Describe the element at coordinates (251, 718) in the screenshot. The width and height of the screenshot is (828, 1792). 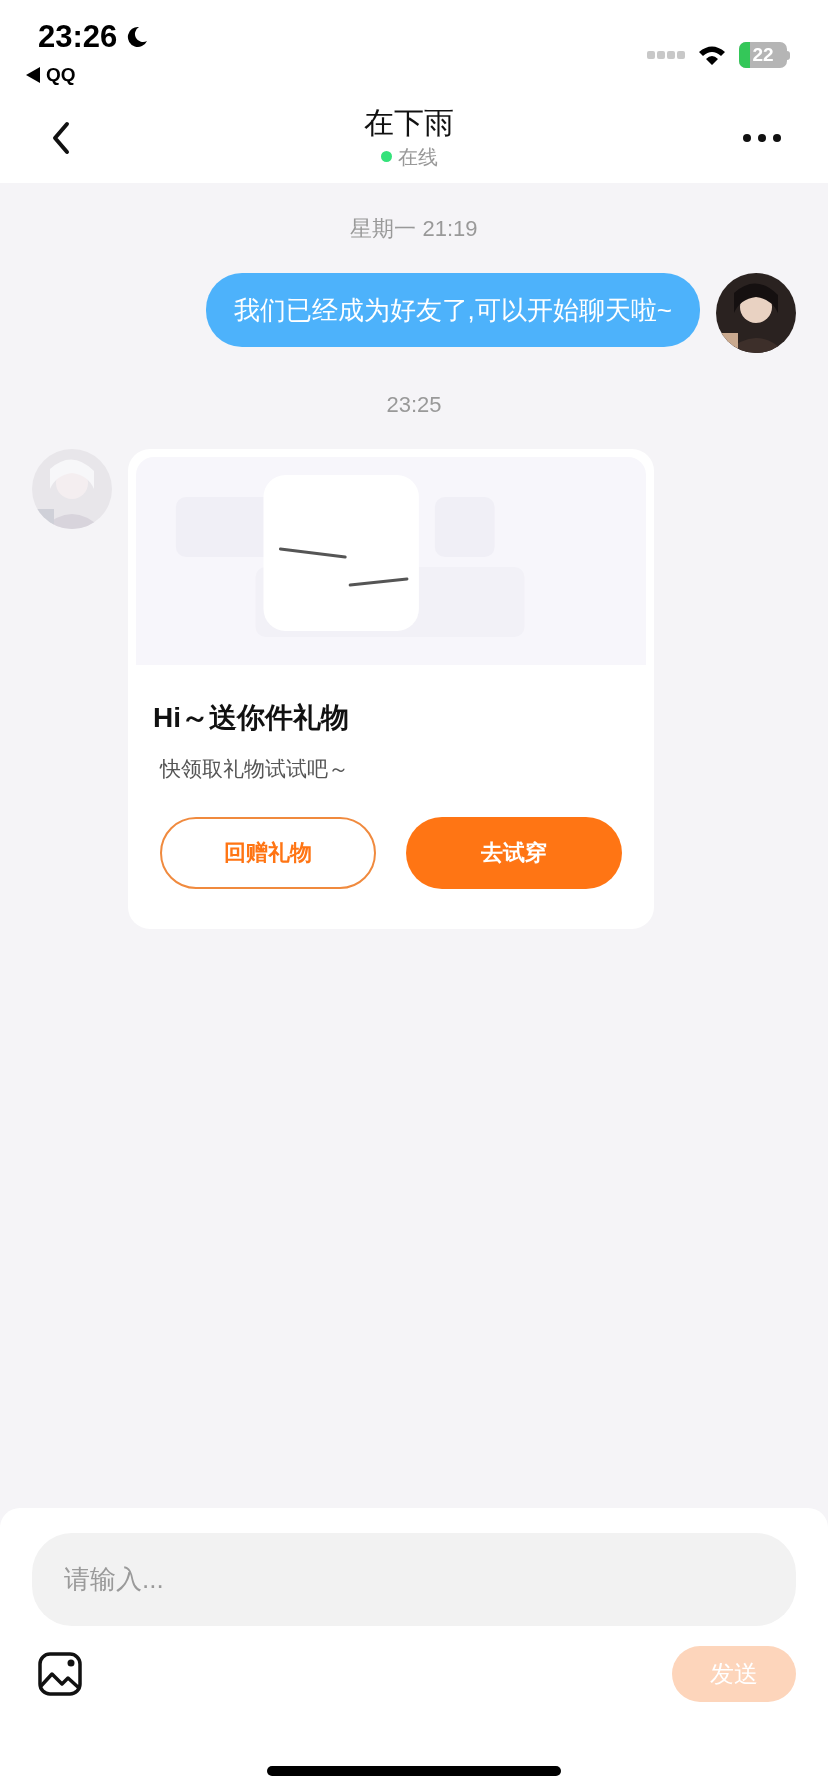
I see `gift-title: Hi～送你件礼物` at that location.